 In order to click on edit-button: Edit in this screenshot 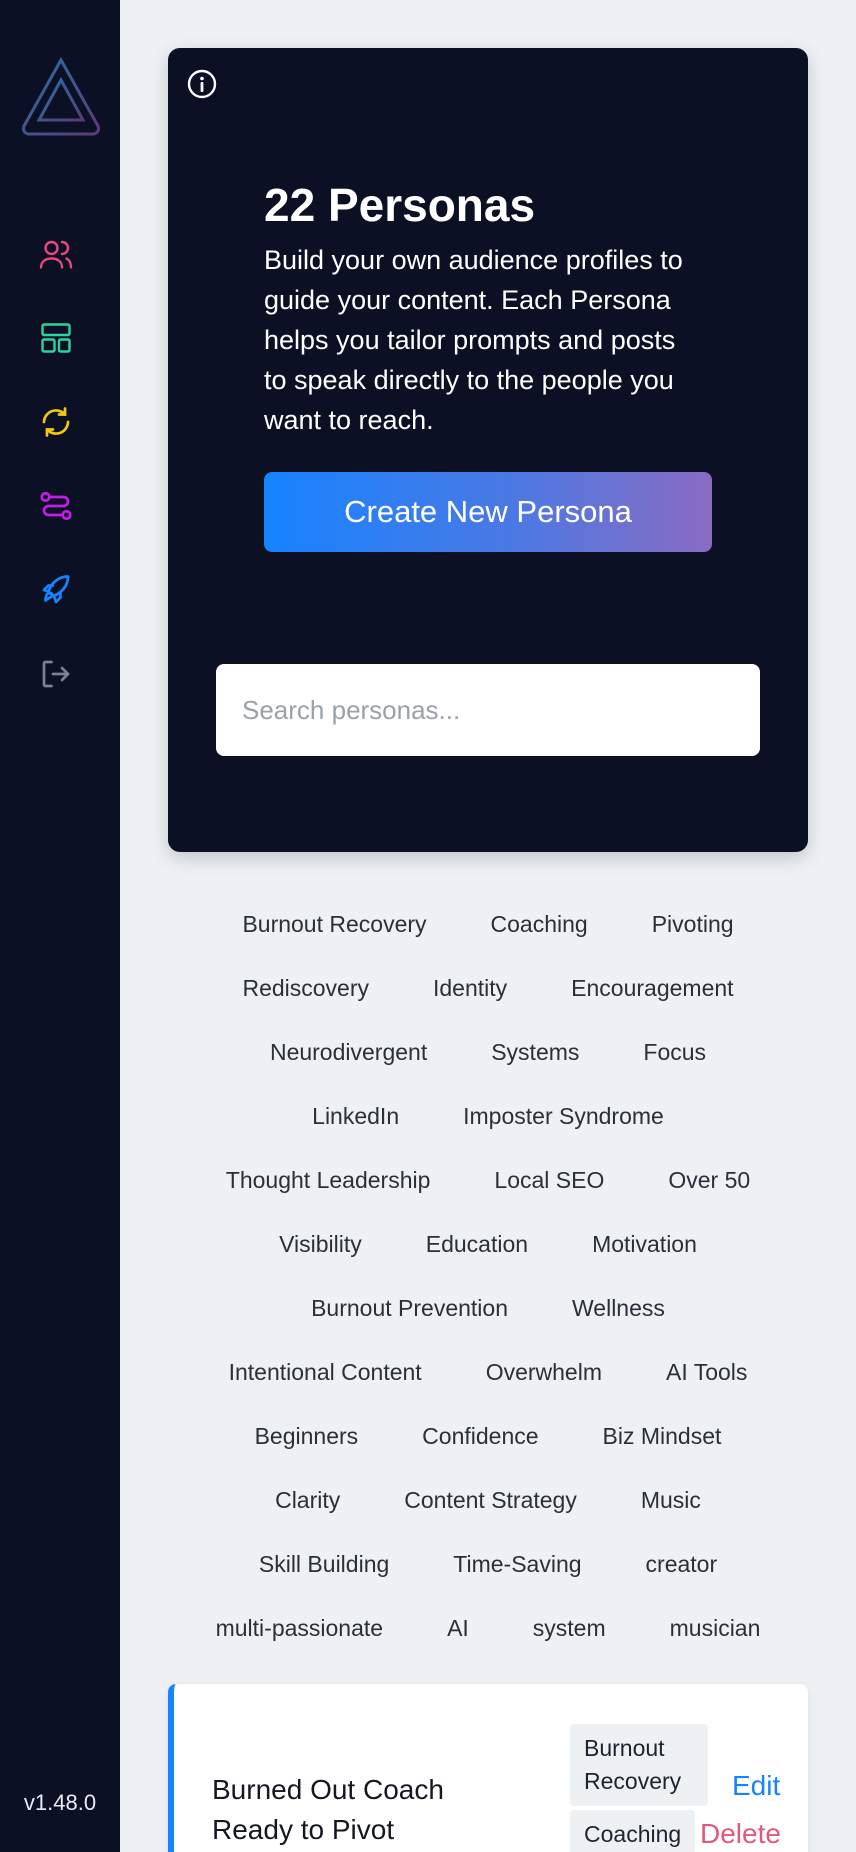, I will do `click(756, 1786)`.